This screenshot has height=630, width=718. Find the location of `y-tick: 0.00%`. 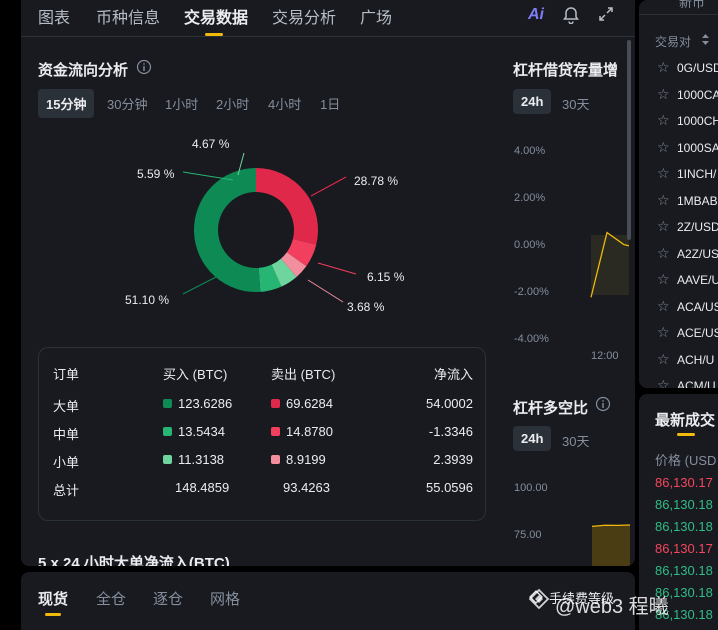

y-tick: 0.00% is located at coordinates (530, 245).